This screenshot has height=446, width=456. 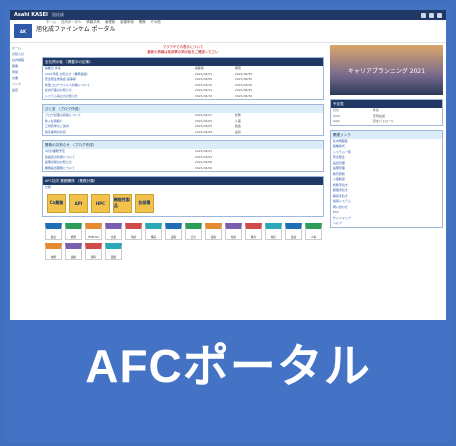 I want to click on page-title: AFCポータル, so click(x=228, y=366).